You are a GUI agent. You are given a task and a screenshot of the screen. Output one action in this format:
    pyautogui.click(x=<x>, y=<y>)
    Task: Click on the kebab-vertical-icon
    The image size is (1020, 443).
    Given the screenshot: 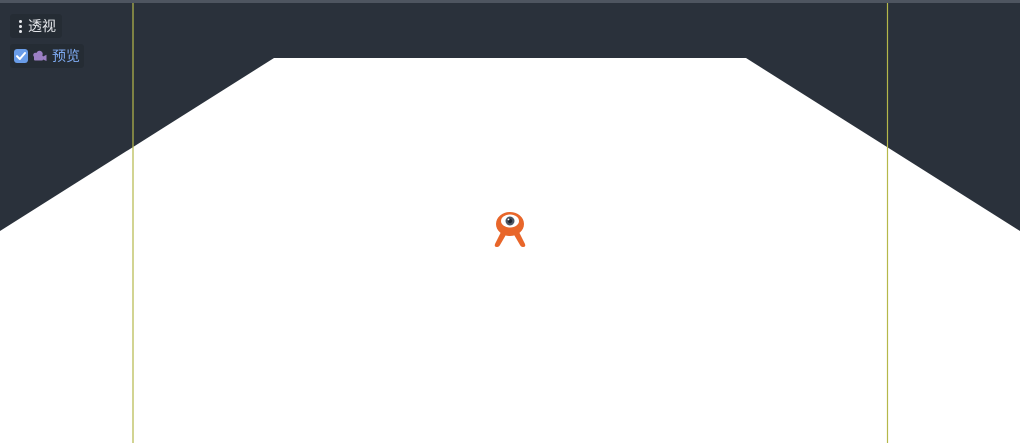 What is the action you would take?
    pyautogui.click(x=20, y=26)
    